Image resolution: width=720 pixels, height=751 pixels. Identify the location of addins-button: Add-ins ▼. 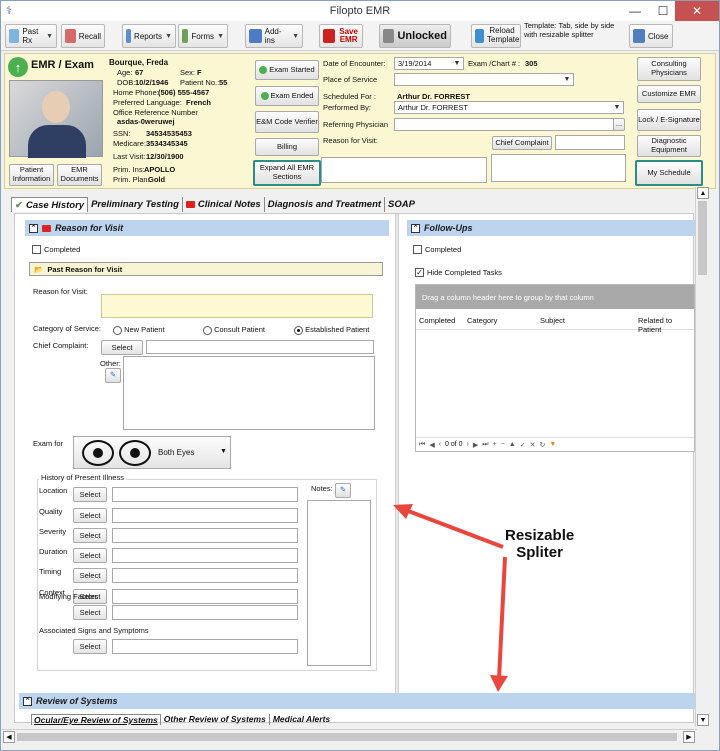
(274, 36).